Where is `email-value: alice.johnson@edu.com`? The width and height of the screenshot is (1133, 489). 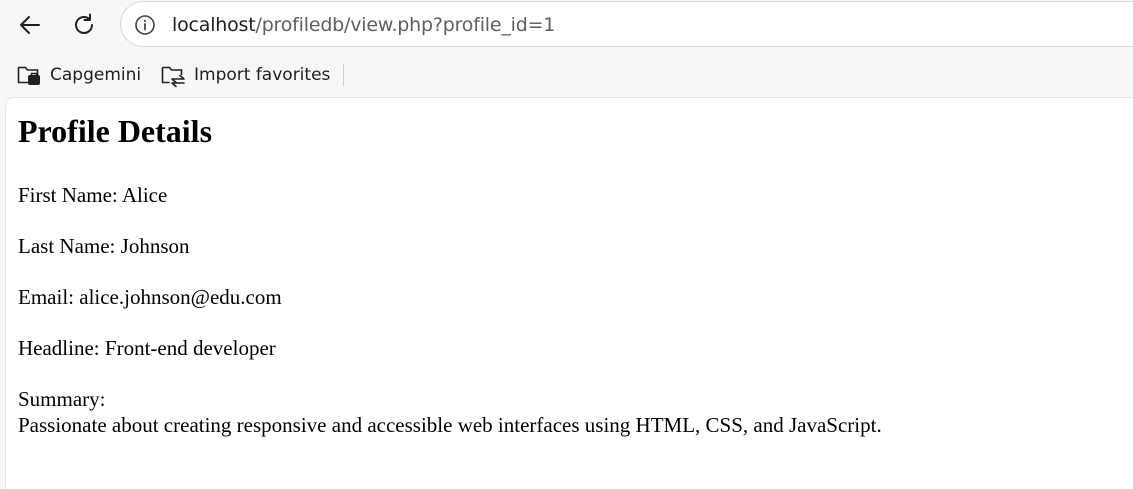 email-value: alice.johnson@edu.com is located at coordinates (180, 297).